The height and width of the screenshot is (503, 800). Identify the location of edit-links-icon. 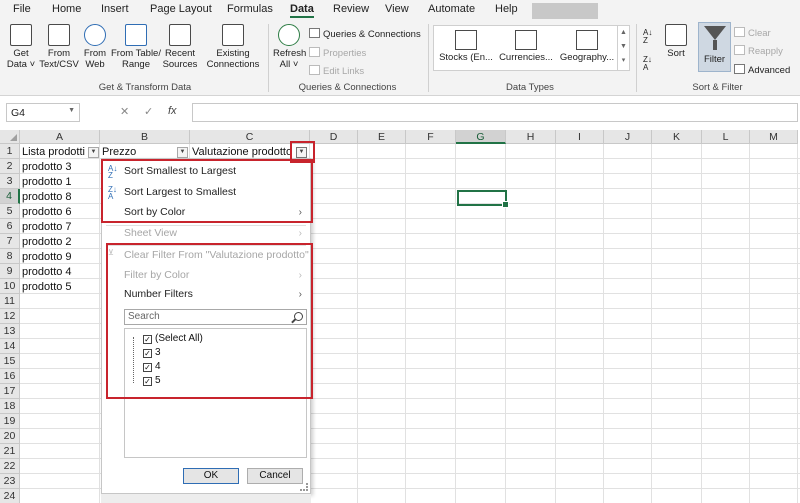
(314, 70).